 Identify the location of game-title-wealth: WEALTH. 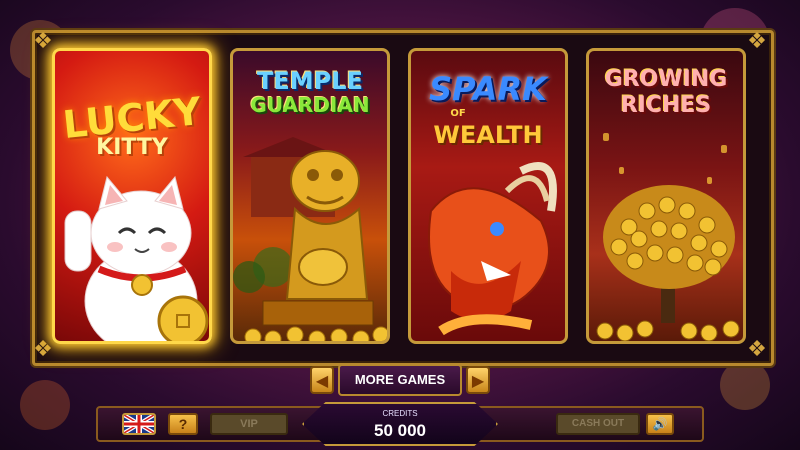
(488, 135).